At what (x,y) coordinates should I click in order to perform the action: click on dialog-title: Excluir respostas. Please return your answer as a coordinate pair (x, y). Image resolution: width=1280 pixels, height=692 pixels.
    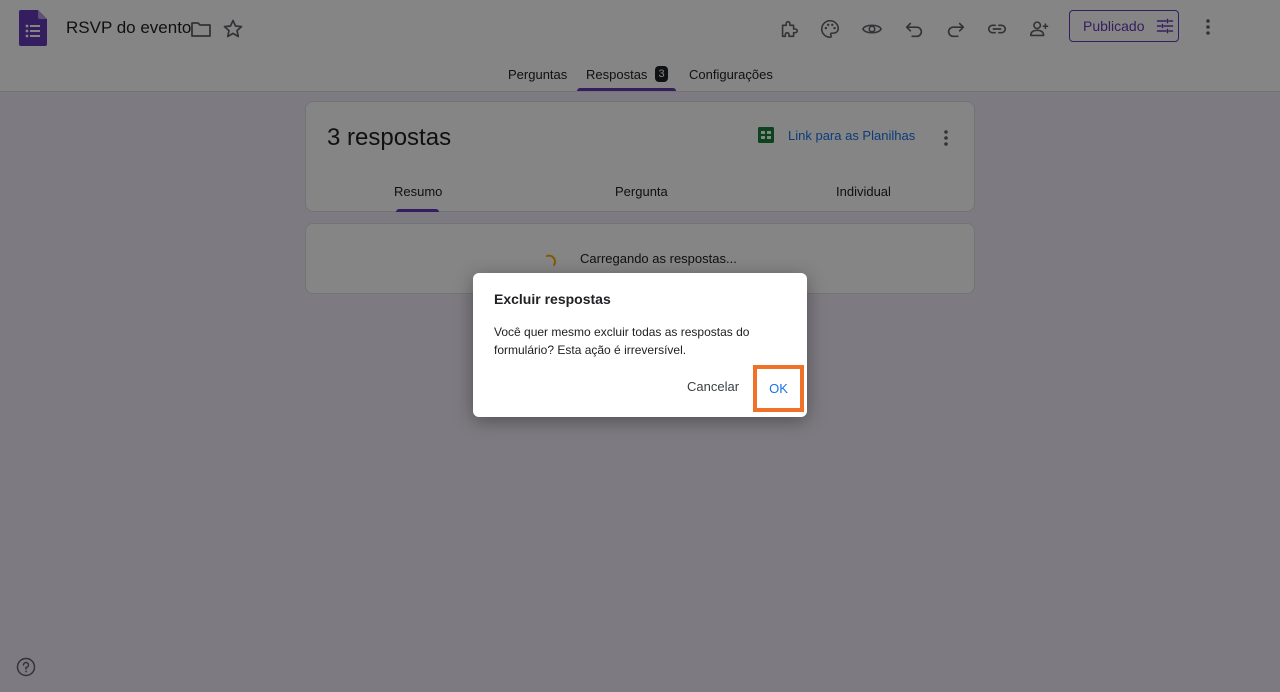
    Looking at the image, I should click on (552, 299).